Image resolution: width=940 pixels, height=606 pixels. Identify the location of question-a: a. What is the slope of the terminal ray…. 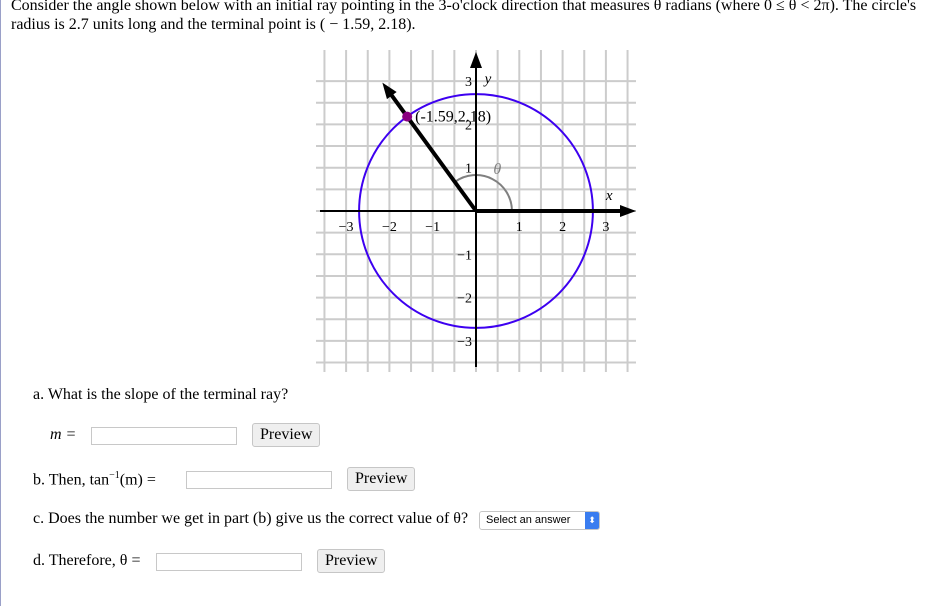
(161, 394).